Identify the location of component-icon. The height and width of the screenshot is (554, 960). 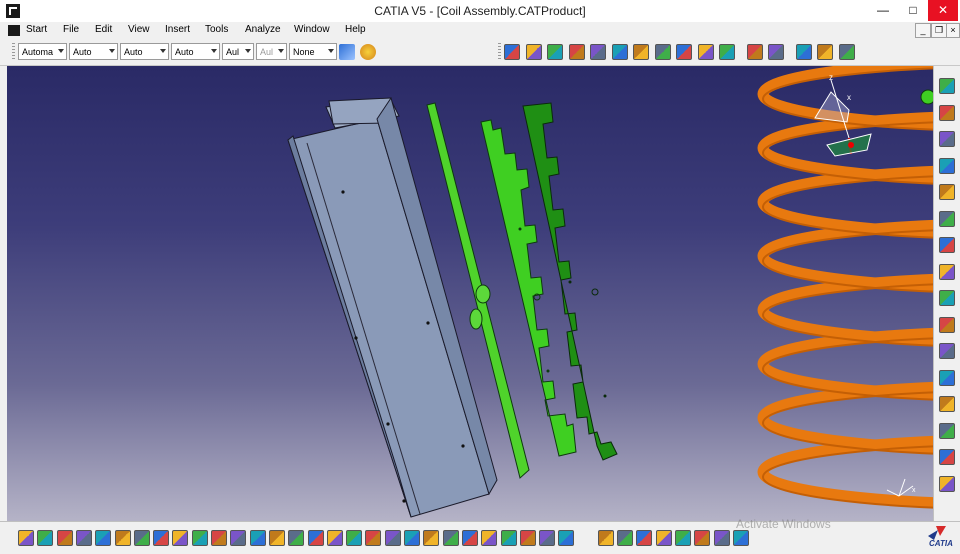
(825, 52).